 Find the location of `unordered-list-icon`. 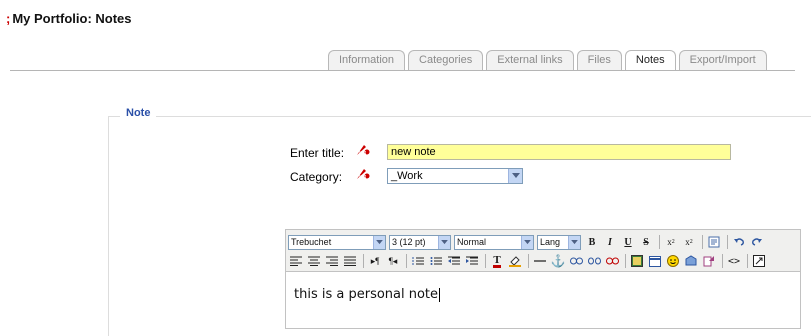

unordered-list-icon is located at coordinates (436, 261).